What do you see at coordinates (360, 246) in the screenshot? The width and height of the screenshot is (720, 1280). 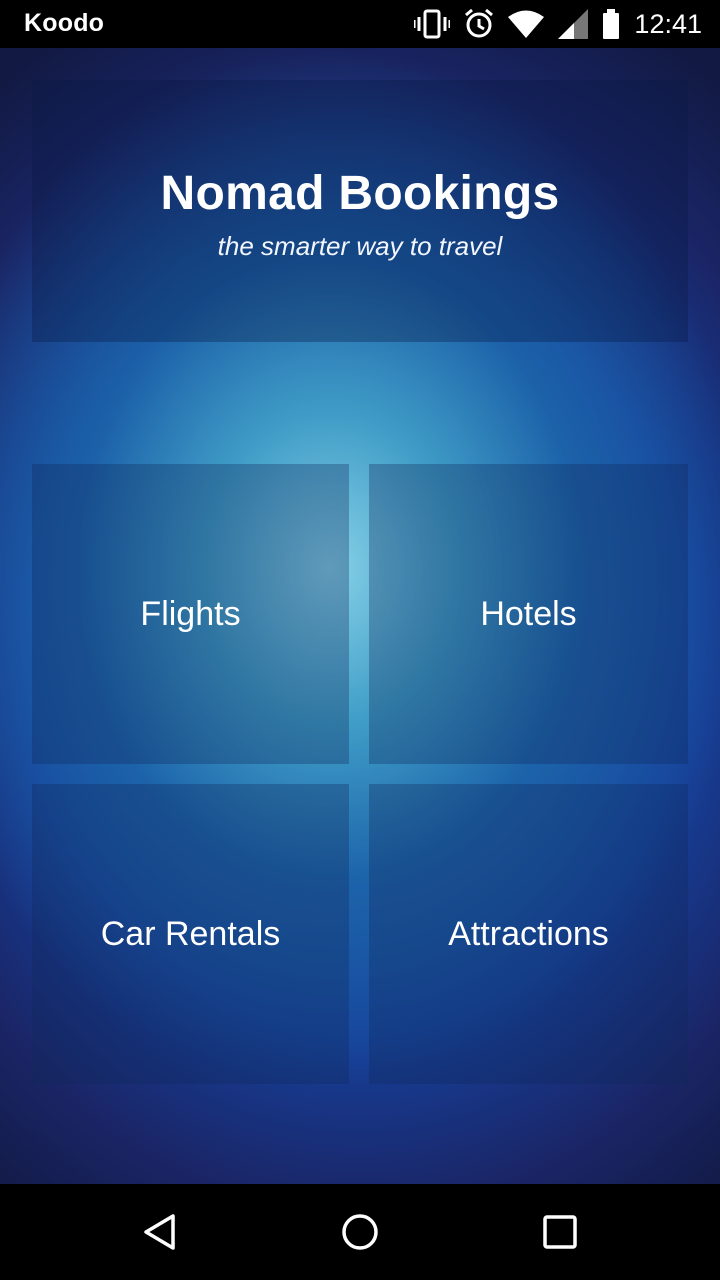 I see `app-tagline: the smarter way to travel` at bounding box center [360, 246].